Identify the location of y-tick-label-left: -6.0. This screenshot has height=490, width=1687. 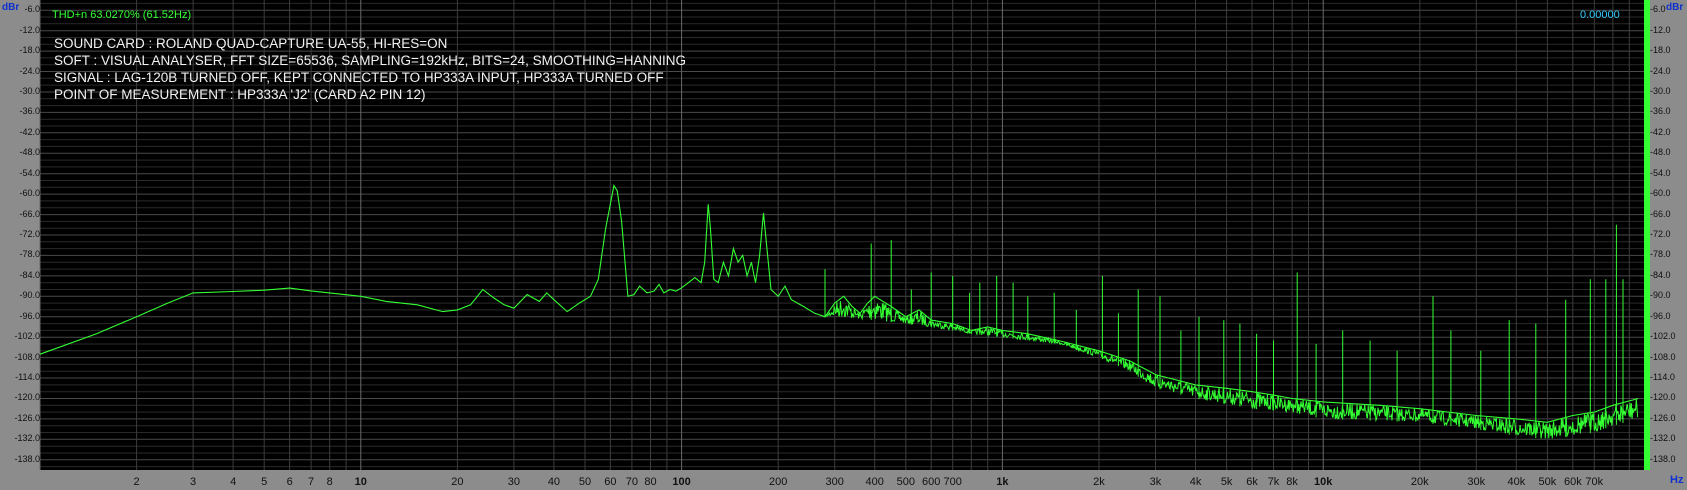
(32, 9).